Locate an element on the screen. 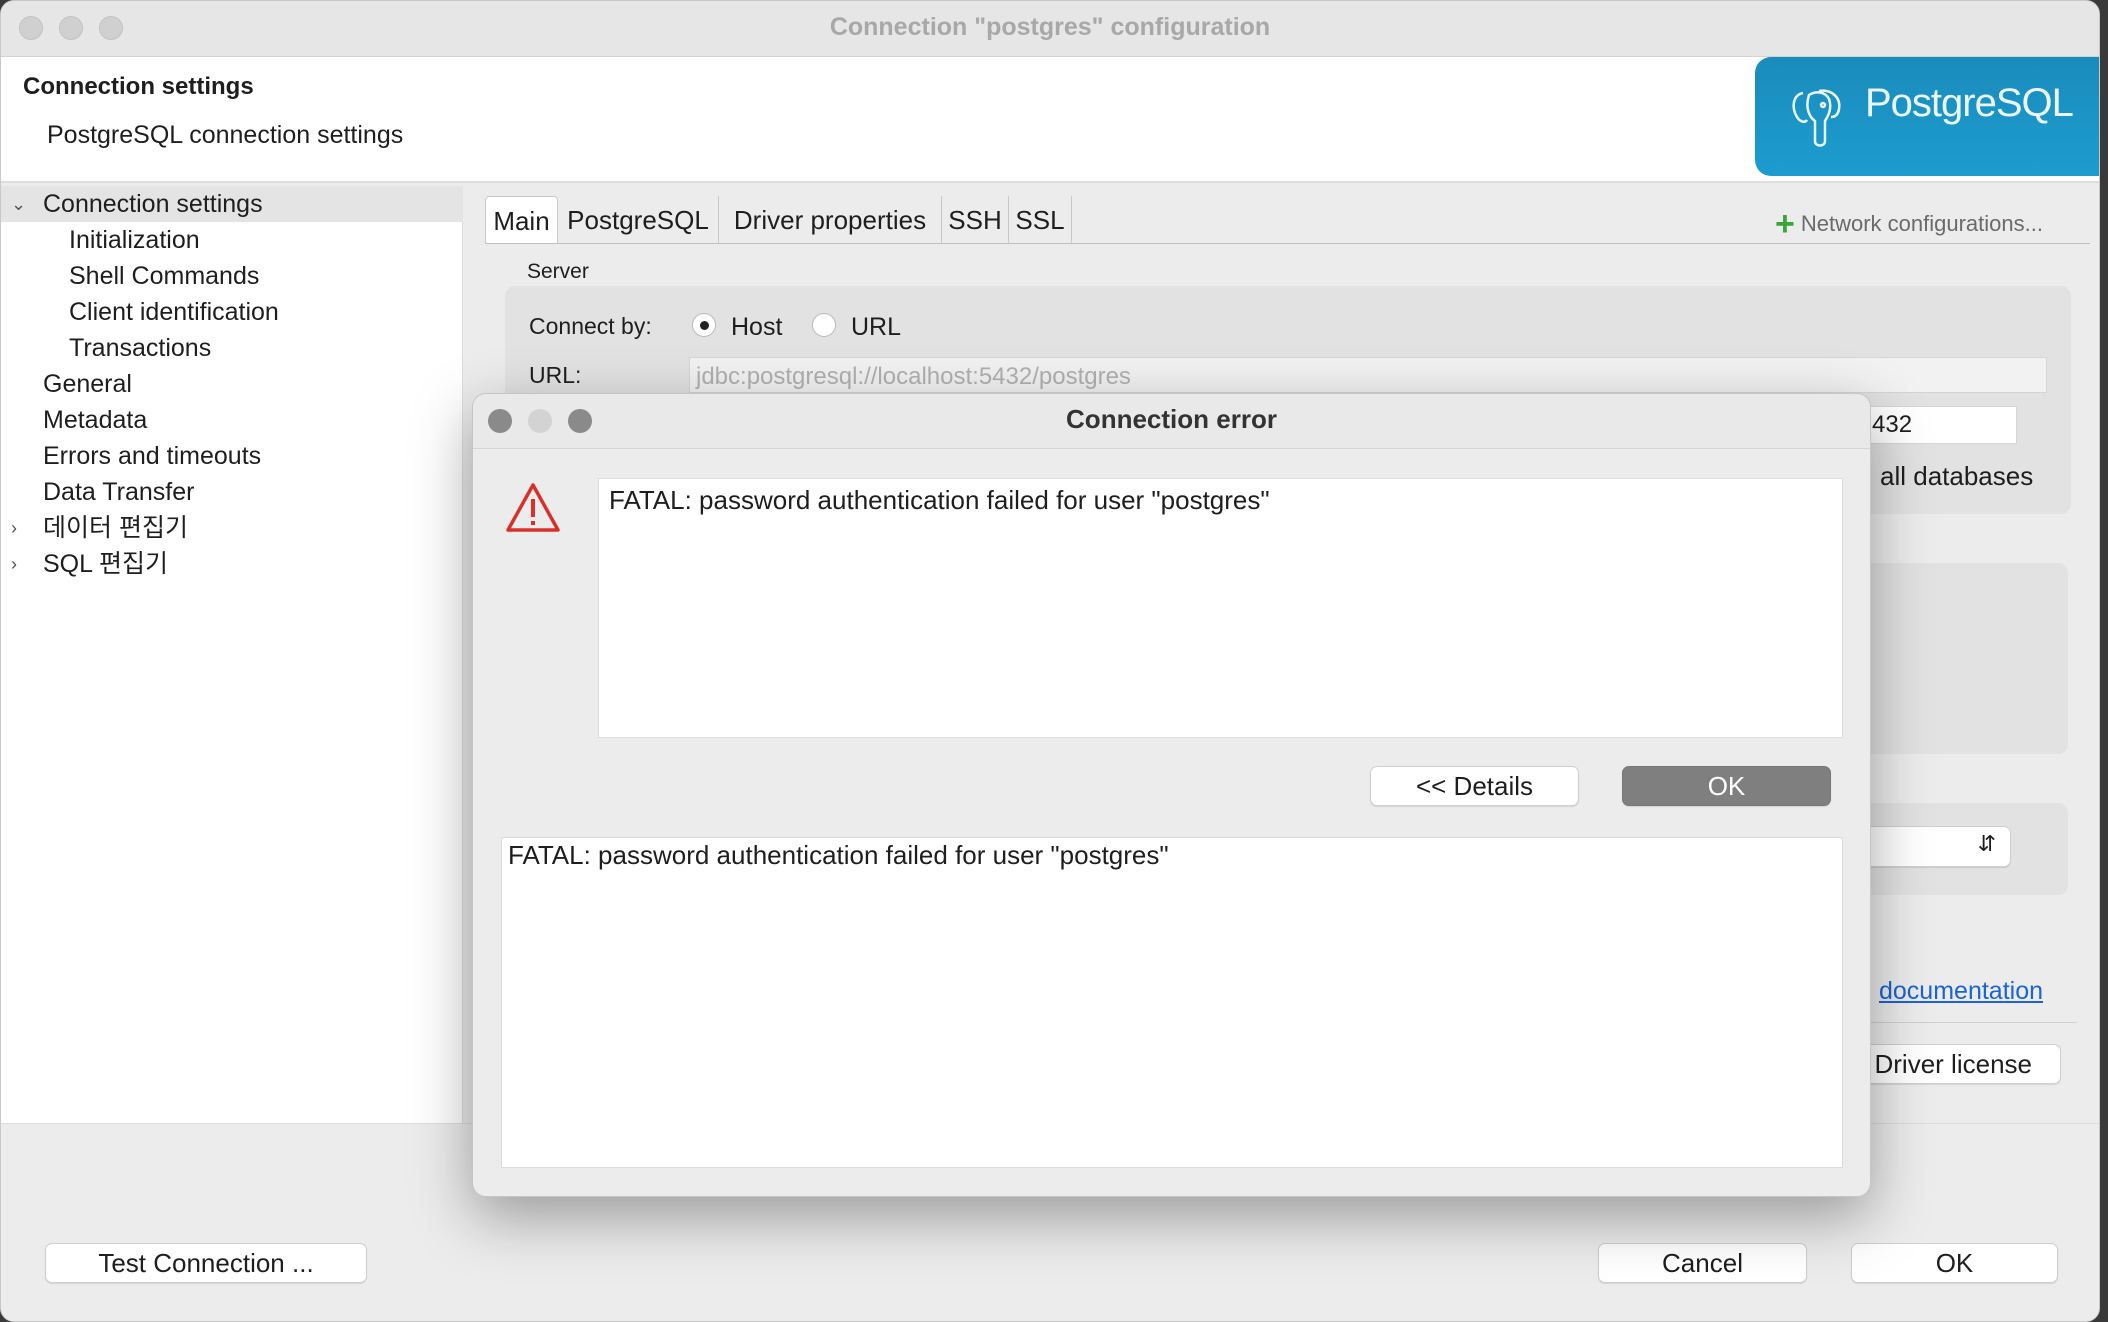  cancel-button: Cancel is located at coordinates (1702, 1263).